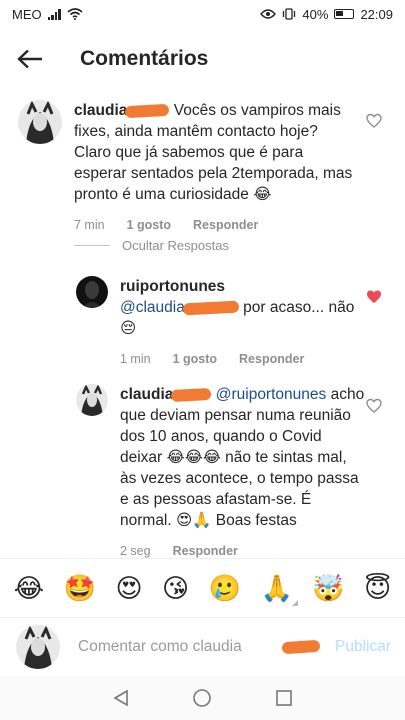 The width and height of the screenshot is (405, 720). Describe the element at coordinates (374, 297) in the screenshot. I see `liked-heart-icon` at that location.